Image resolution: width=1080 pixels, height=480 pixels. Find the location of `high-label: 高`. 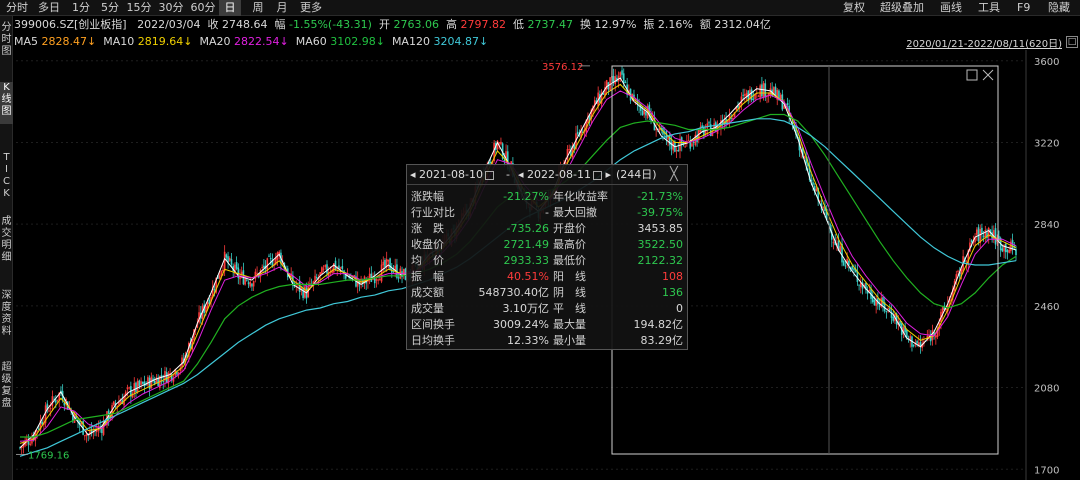

high-label: 高 is located at coordinates (451, 24).